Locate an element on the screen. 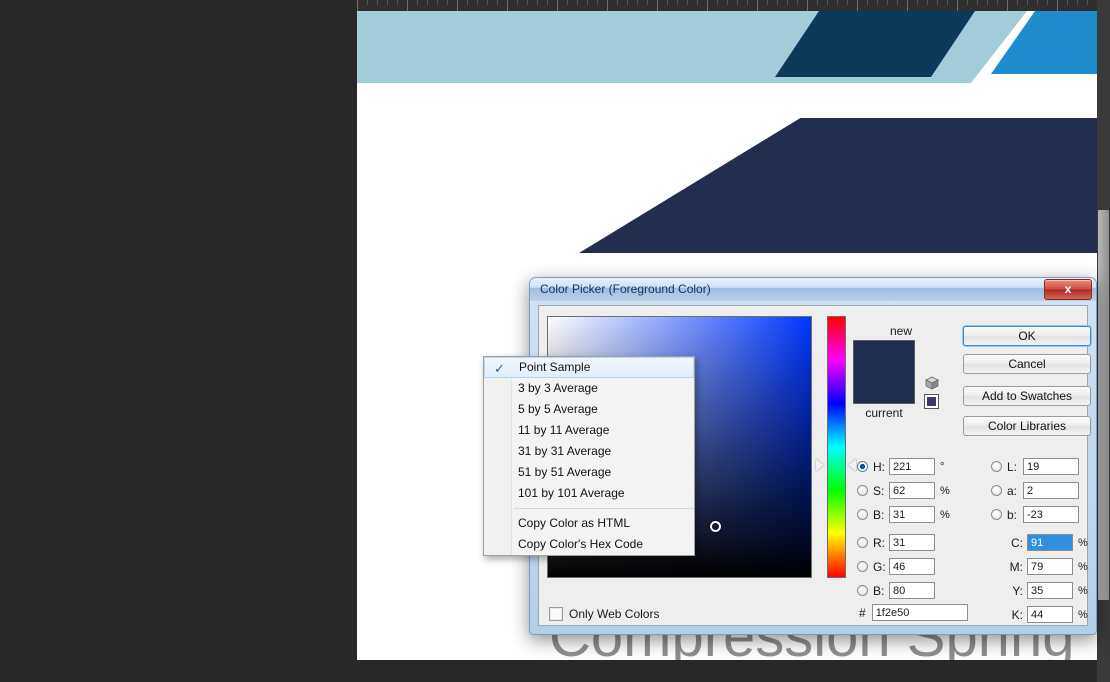 The image size is (1110, 682). label-green: G: is located at coordinates (879, 566).